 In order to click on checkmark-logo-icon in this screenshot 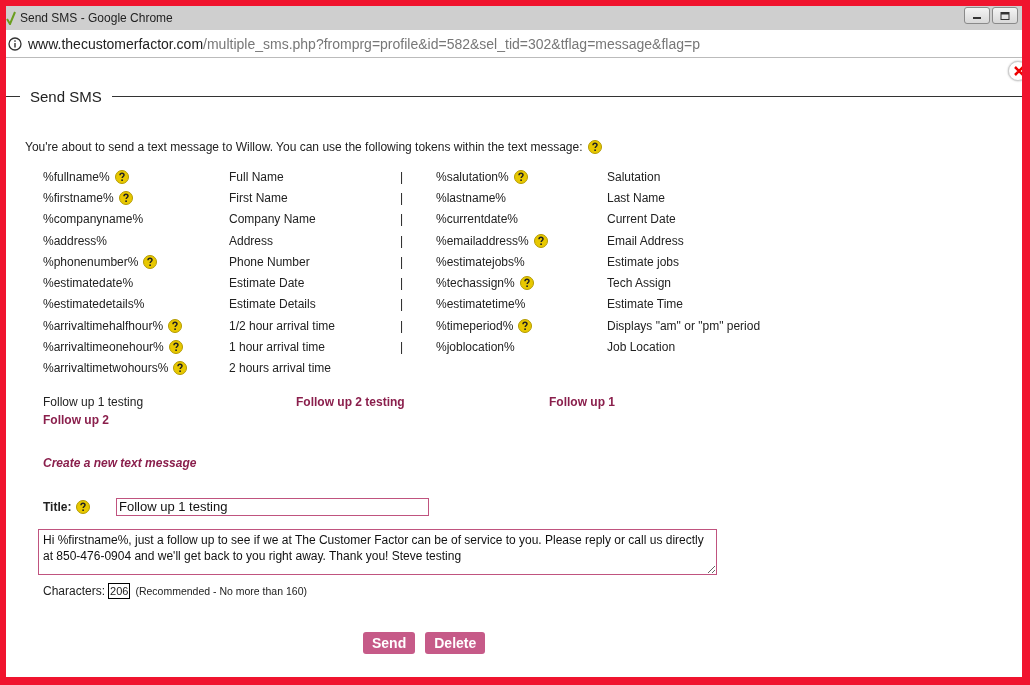, I will do `click(11, 18)`.